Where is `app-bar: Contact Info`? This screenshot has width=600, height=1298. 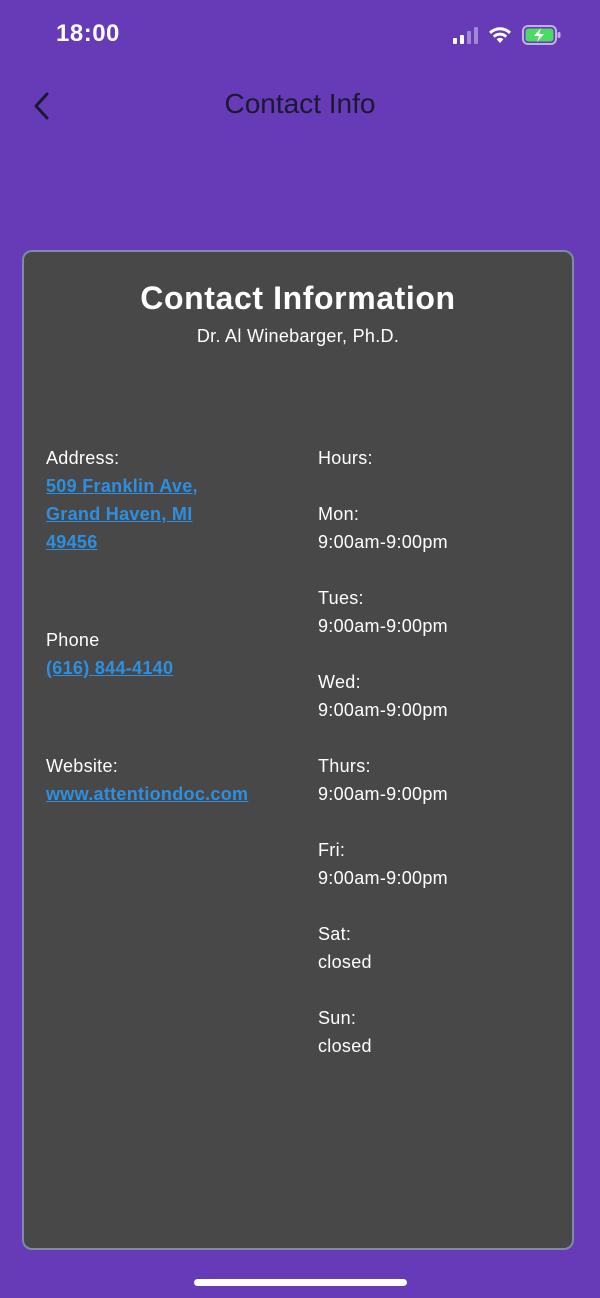 app-bar: Contact Info is located at coordinates (300, 106).